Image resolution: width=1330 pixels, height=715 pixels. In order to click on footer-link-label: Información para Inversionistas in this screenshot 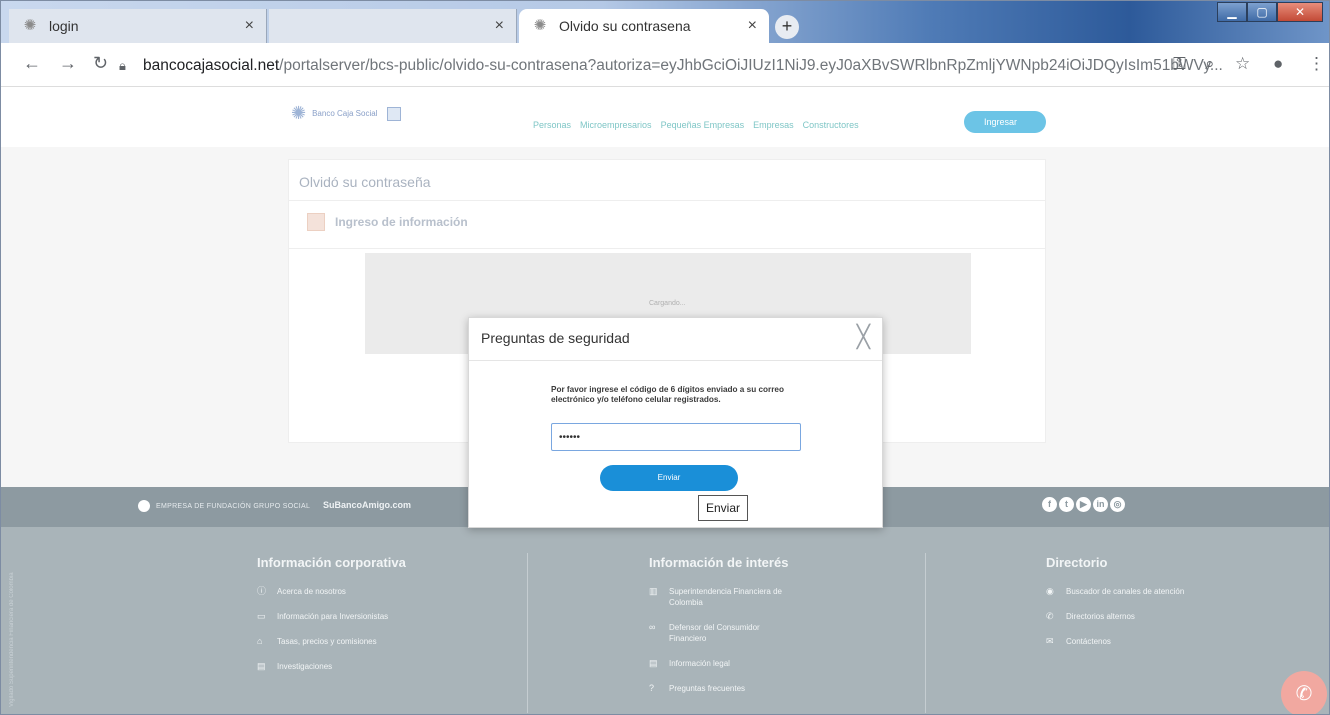, I will do `click(333, 616)`.